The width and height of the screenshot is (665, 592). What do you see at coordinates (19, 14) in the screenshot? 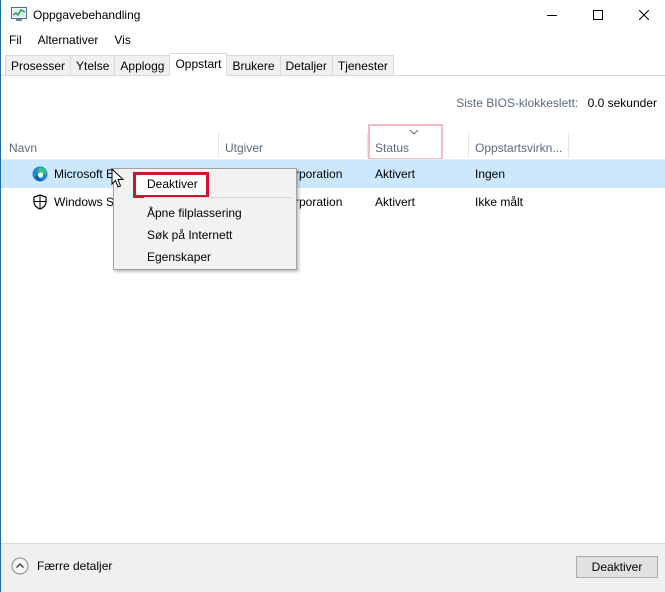
I see `task-manager-app-icon` at bounding box center [19, 14].